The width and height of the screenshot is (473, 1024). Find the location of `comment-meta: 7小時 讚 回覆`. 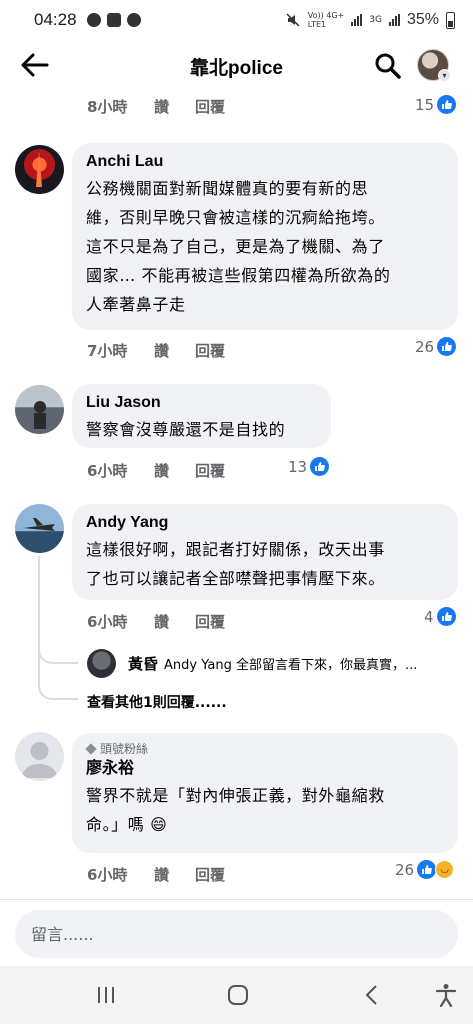

comment-meta: 7小時 讚 回覆 is located at coordinates (156, 350).